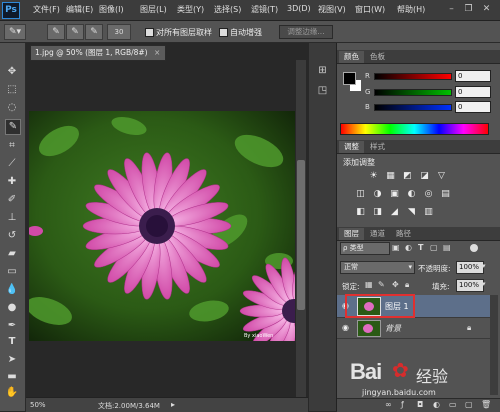  Describe the element at coordinates (474, 248) in the screenshot. I see `filter-toggle` at that location.